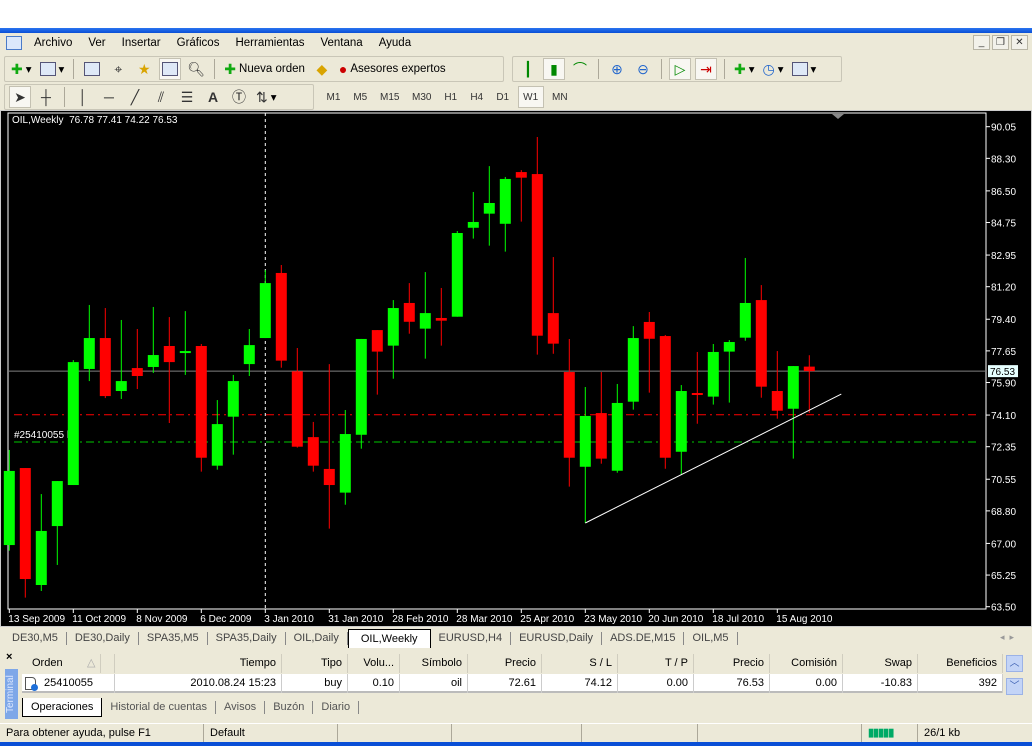  What do you see at coordinates (1000, 42) in the screenshot?
I see `restore-button: ❐` at bounding box center [1000, 42].